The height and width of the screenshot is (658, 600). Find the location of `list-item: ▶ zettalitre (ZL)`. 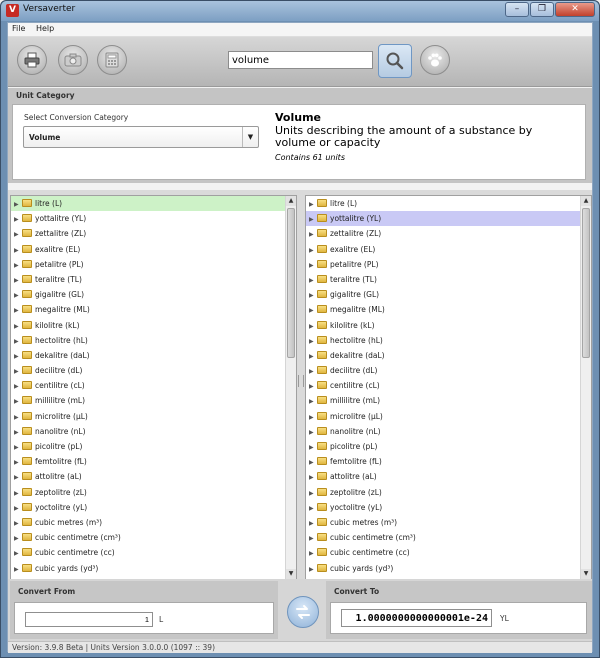

list-item: ▶ zettalitre (ZL) is located at coordinates (443, 233).